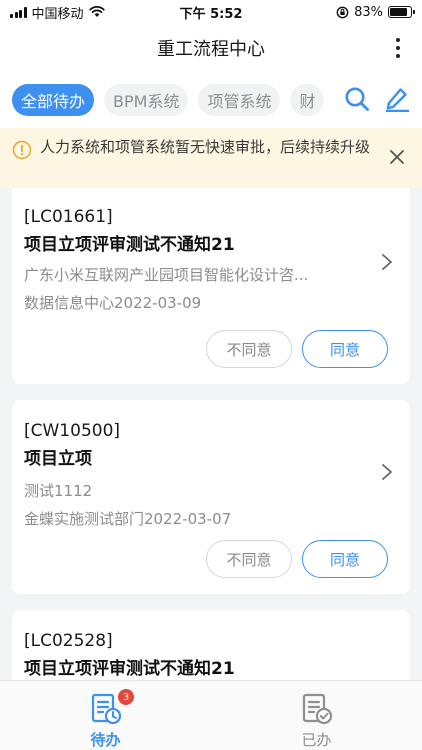 The width and height of the screenshot is (422, 750). What do you see at coordinates (397, 157) in the screenshot?
I see `close-icon` at bounding box center [397, 157].